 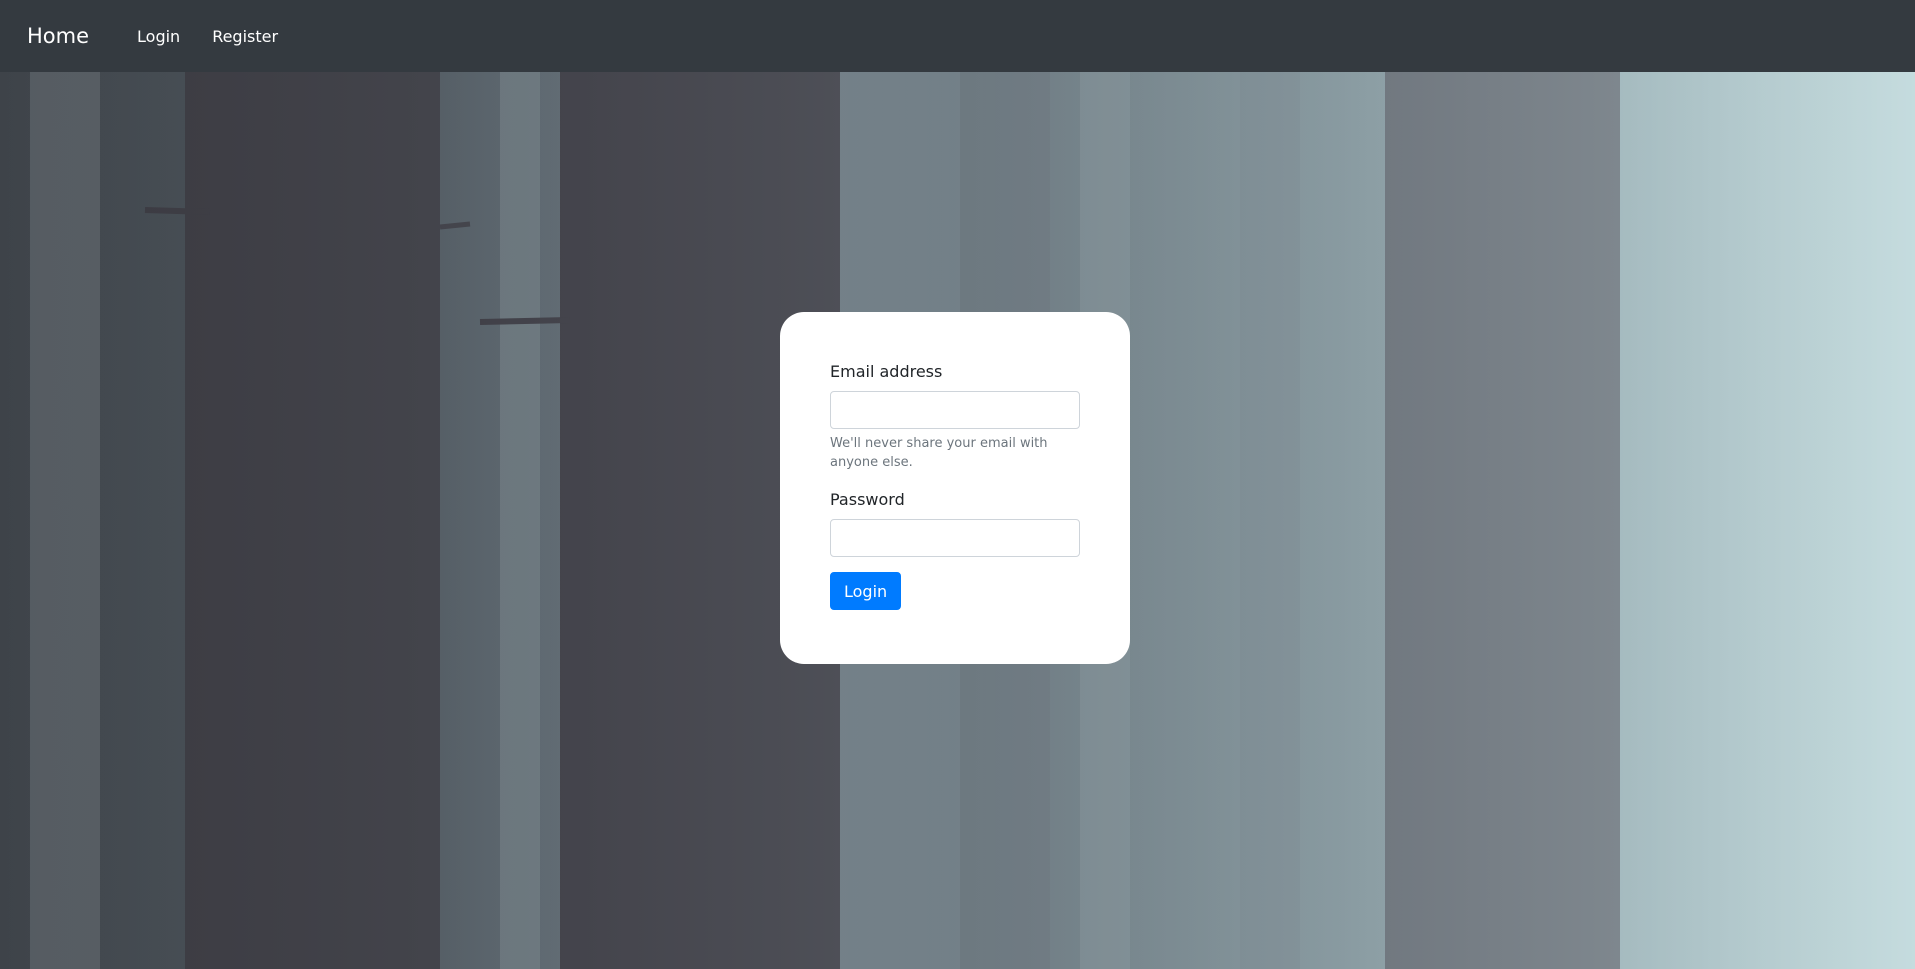 I want to click on brand-home-link: Home, so click(x=58, y=36).